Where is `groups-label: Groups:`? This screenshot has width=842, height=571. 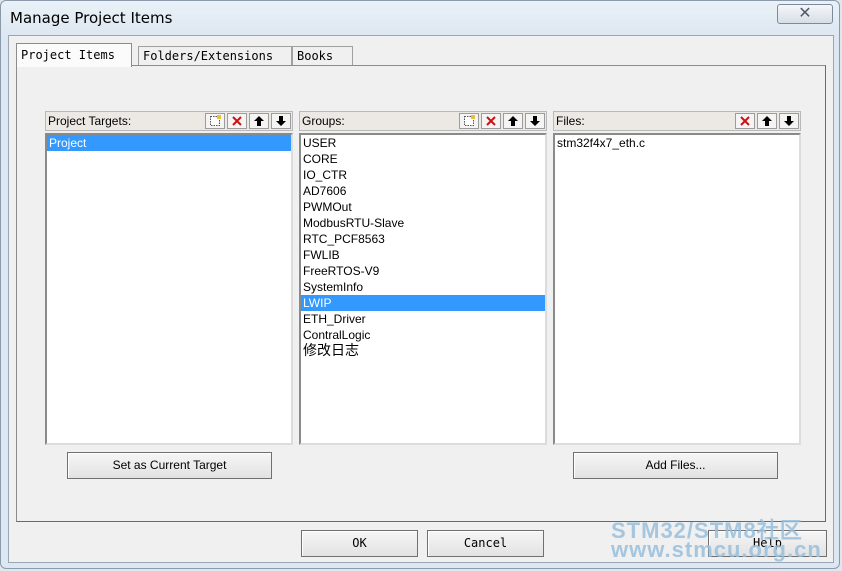
groups-label: Groups: is located at coordinates (323, 121).